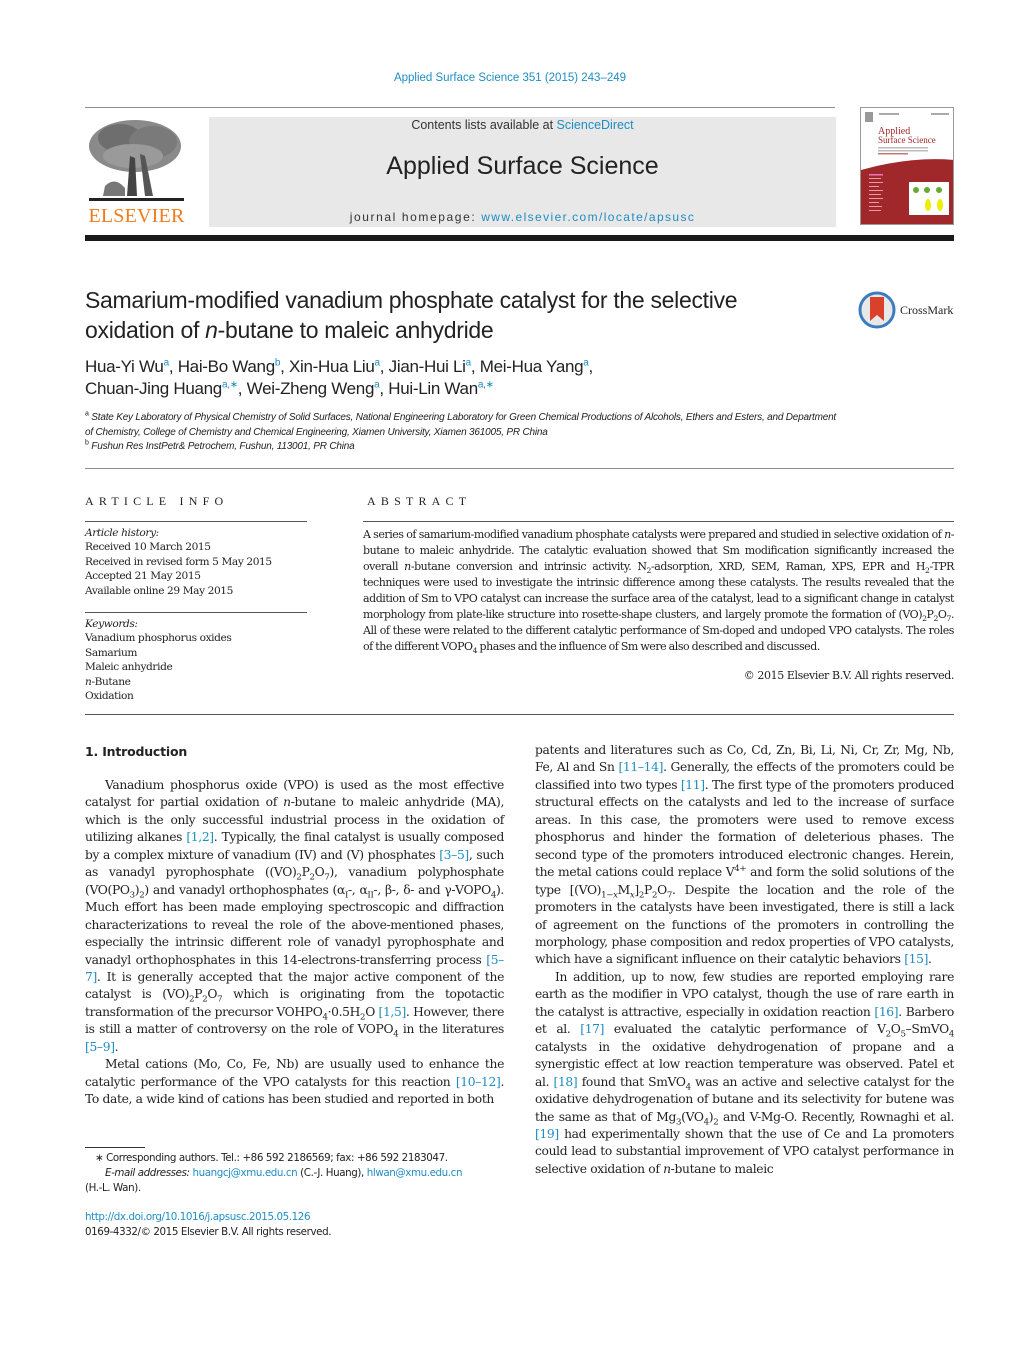 This screenshot has width=1020, height=1351. I want to click on journal-cover-thumbnail: Applied Surface Science, so click(907, 166).